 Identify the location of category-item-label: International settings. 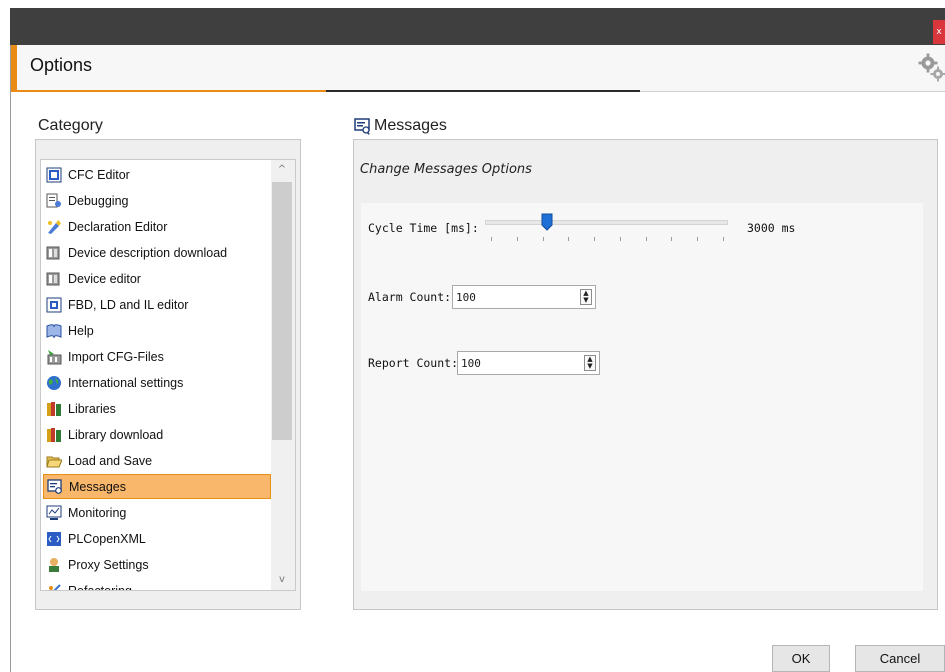
(126, 382).